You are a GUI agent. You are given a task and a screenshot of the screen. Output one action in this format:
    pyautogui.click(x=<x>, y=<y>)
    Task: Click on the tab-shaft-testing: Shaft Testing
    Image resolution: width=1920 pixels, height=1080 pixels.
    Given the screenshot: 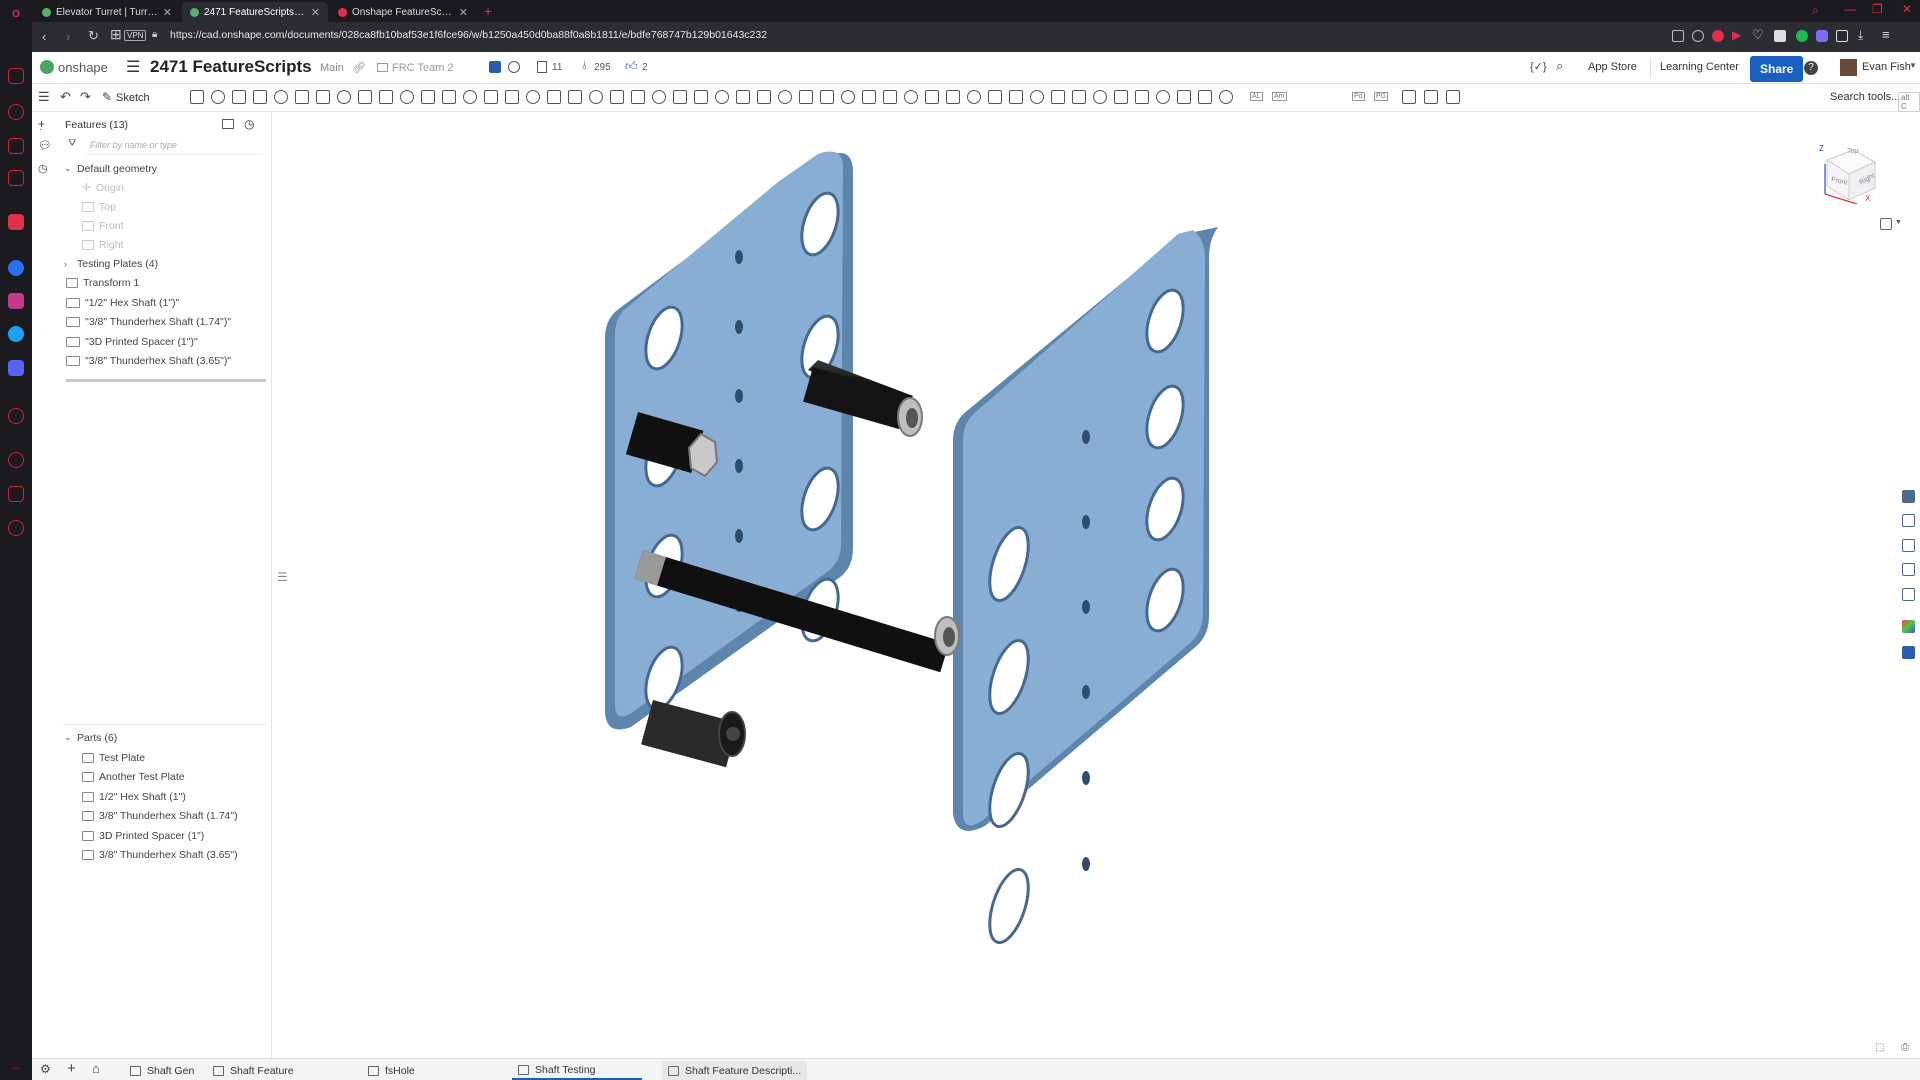 What is the action you would take?
    pyautogui.click(x=577, y=1070)
    